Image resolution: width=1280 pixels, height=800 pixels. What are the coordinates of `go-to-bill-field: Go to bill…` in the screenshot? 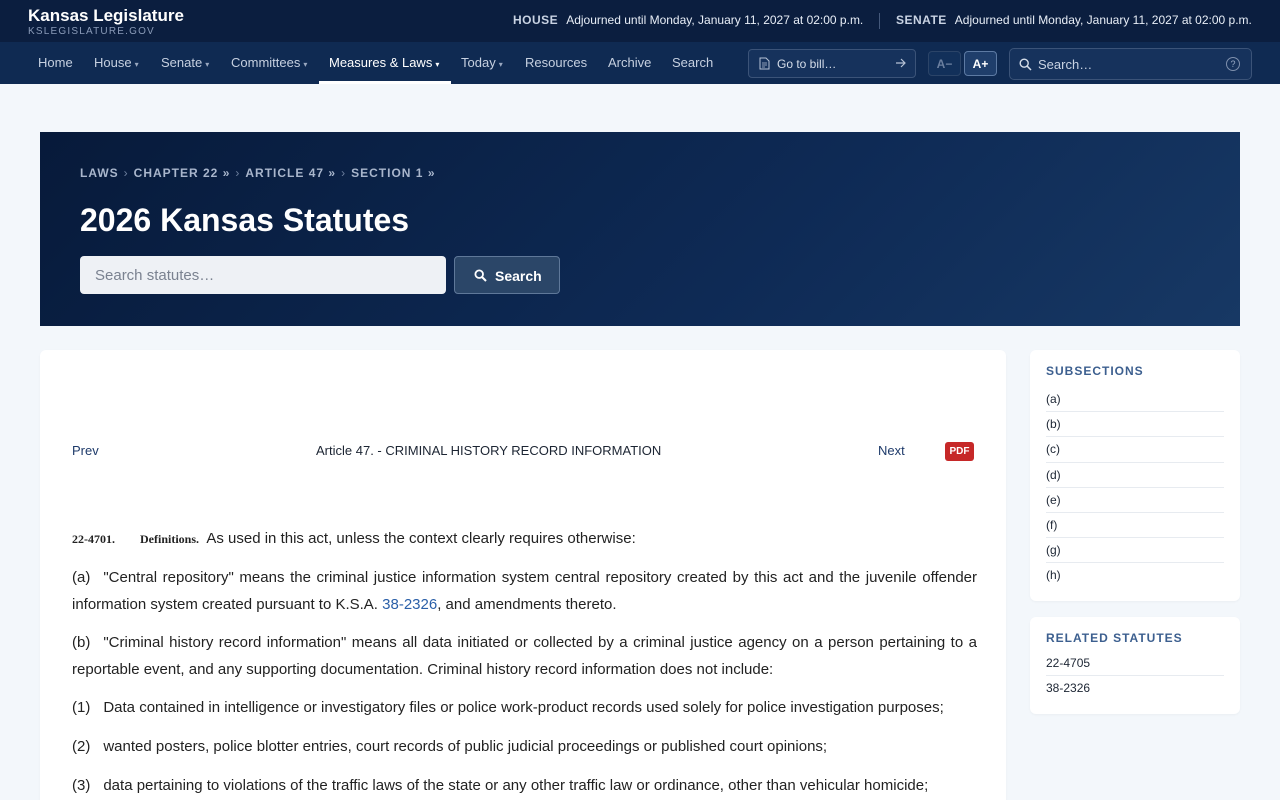 It's located at (832, 63).